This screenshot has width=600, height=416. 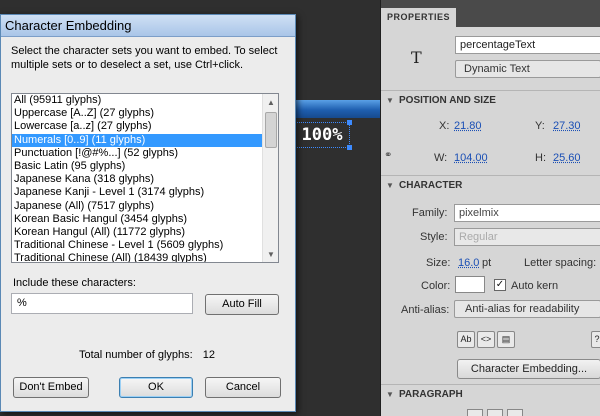 I want to click on total-glyphs: Total number of glyphs: 12, so click(x=147, y=355).